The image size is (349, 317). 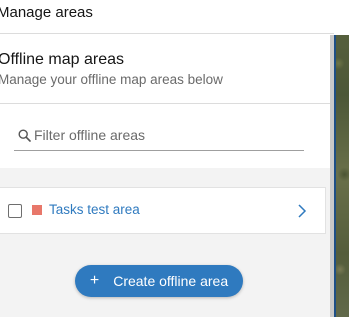 I want to click on map-top-strip, so click(x=341, y=17).